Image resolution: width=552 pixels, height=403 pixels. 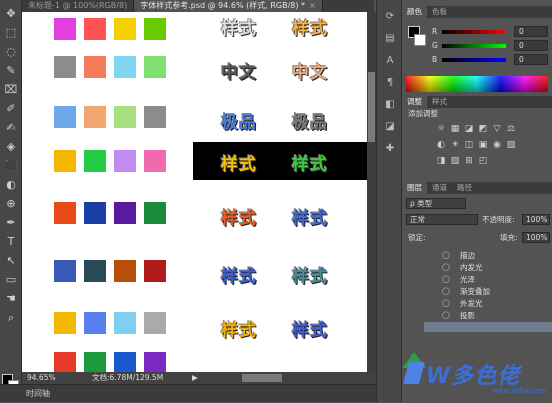 What do you see at coordinates (477, 255) in the screenshot?
I see `layer-effect-row: ◯ 描边` at bounding box center [477, 255].